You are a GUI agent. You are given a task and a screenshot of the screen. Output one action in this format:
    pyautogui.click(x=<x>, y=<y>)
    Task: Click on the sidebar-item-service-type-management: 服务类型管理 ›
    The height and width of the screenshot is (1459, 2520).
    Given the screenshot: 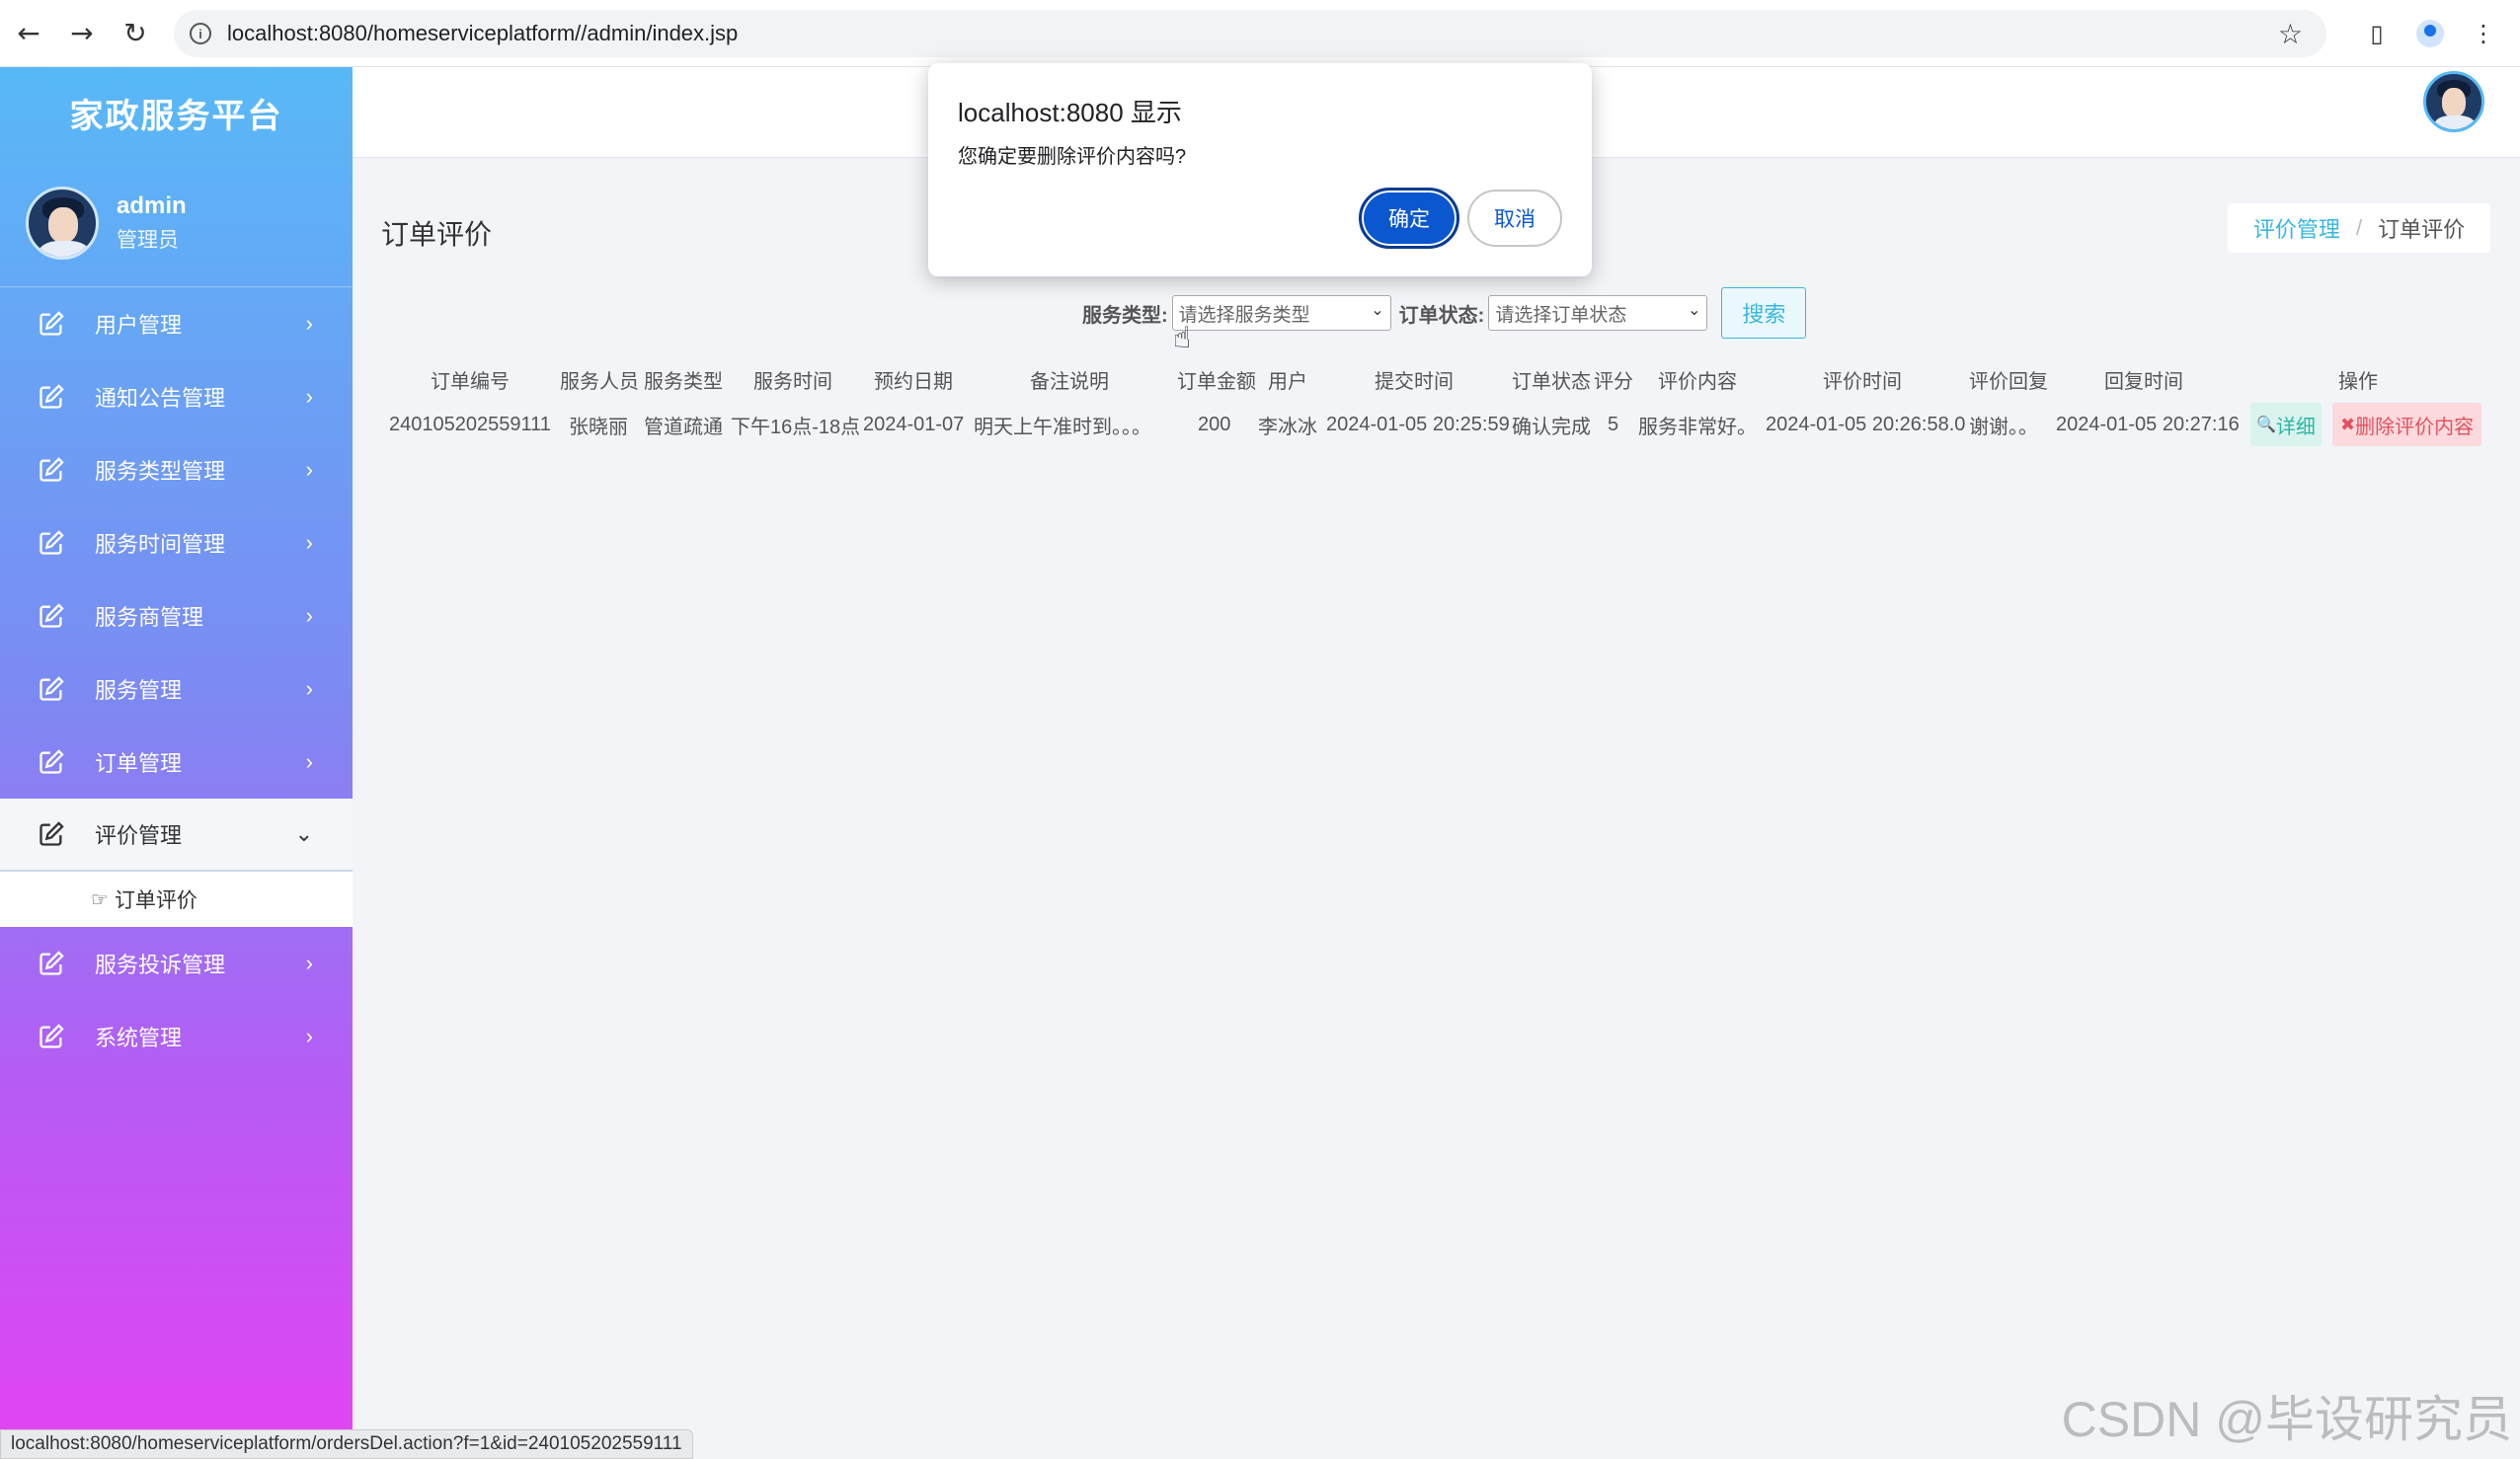 What is the action you would take?
    pyautogui.click(x=176, y=469)
    